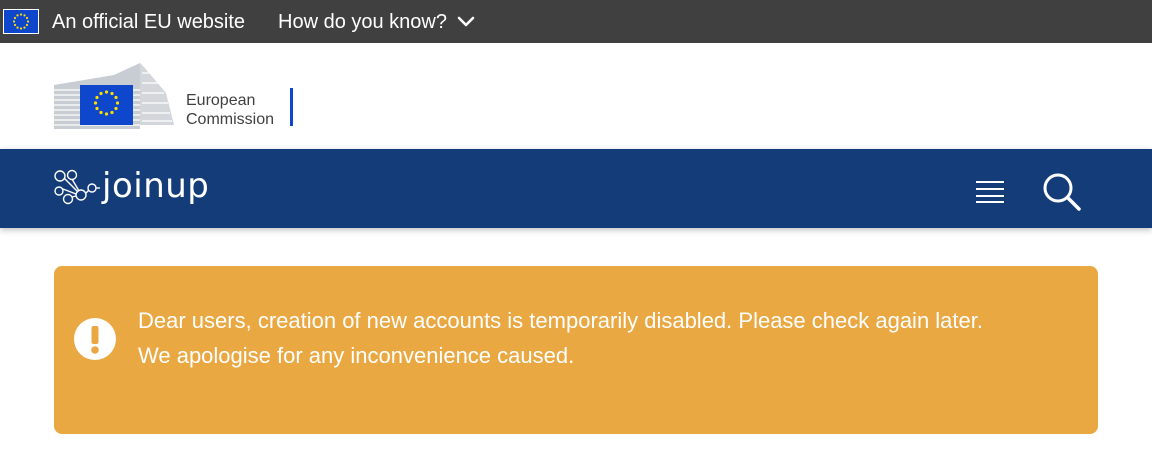 Image resolution: width=1152 pixels, height=468 pixels. What do you see at coordinates (95, 339) in the screenshot?
I see `exclamation-icon` at bounding box center [95, 339].